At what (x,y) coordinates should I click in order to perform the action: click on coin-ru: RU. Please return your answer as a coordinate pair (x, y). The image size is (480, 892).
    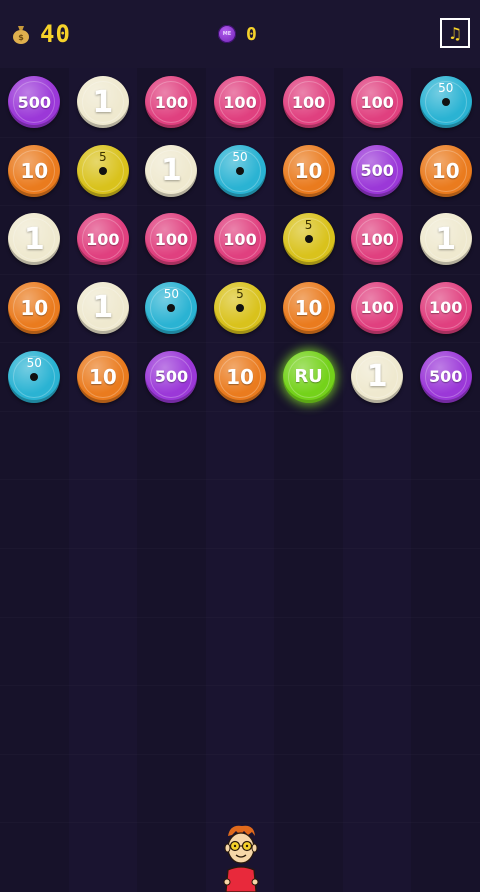
    Looking at the image, I should click on (308, 376).